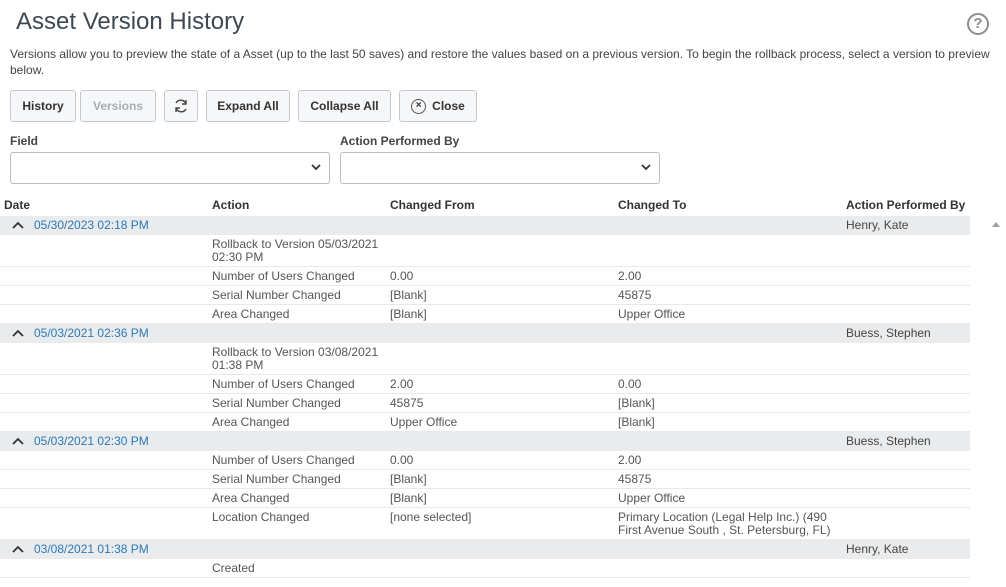 The width and height of the screenshot is (1006, 587). What do you see at coordinates (400, 141) in the screenshot?
I see `performed-by-filter-label: Action Performed By` at bounding box center [400, 141].